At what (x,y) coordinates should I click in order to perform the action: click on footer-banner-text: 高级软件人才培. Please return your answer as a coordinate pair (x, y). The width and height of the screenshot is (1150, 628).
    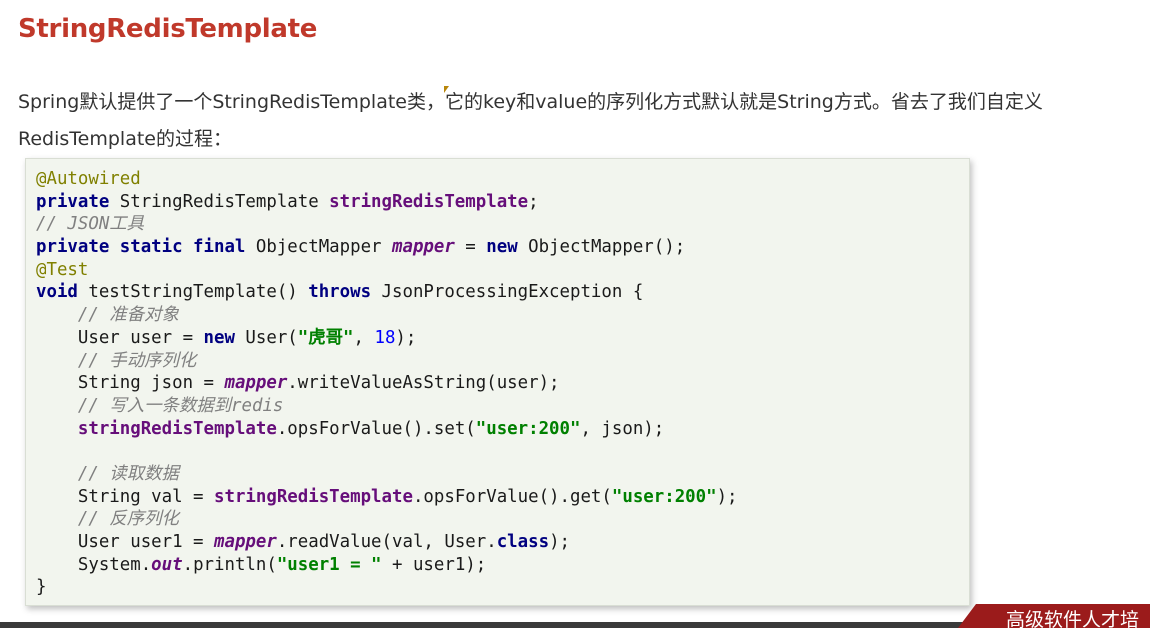
    Looking at the image, I should click on (1073, 618).